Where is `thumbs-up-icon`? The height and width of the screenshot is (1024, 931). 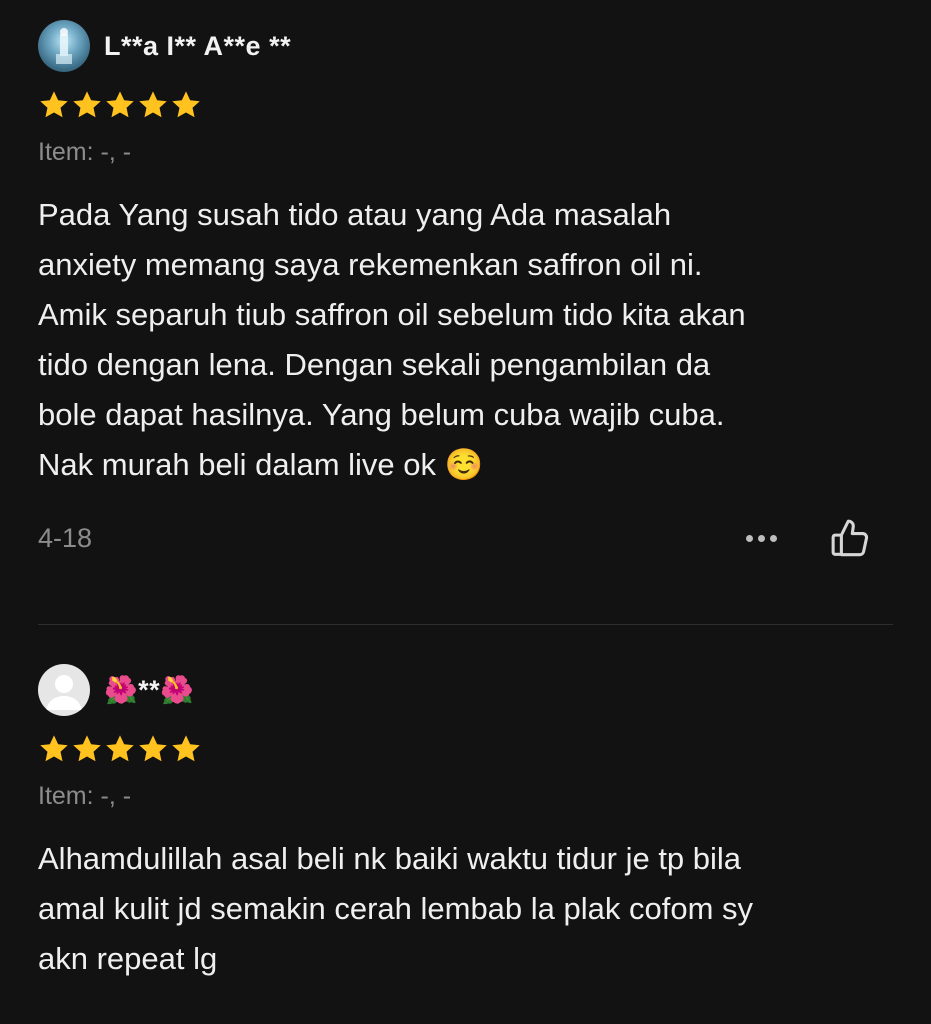 thumbs-up-icon is located at coordinates (850, 538).